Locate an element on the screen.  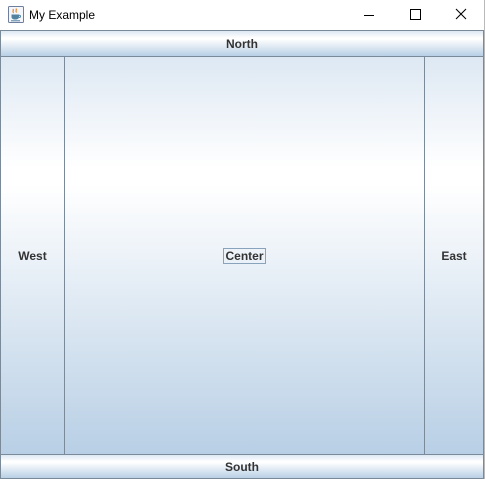
minimize-icon is located at coordinates (369, 15).